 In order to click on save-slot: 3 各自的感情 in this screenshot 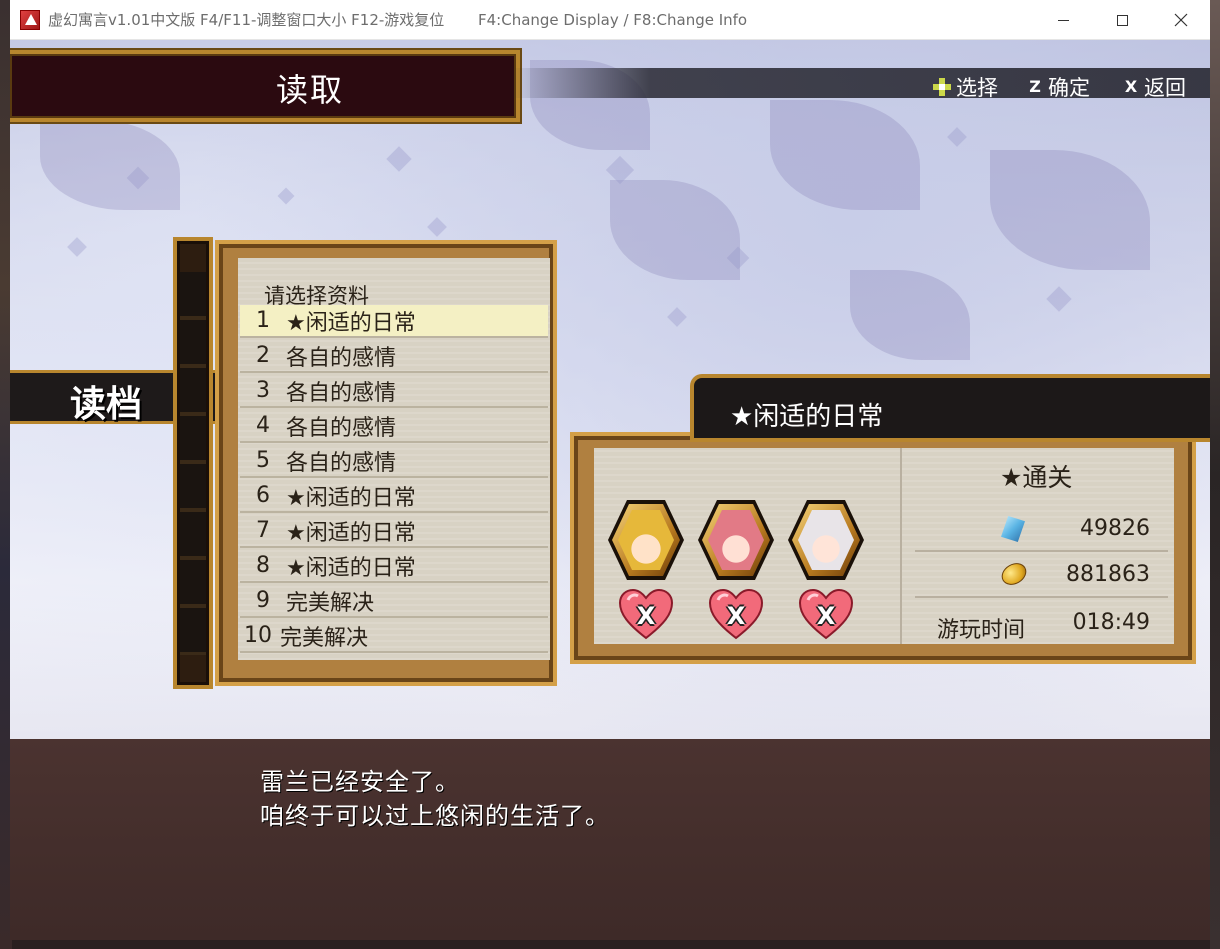, I will do `click(394, 391)`.